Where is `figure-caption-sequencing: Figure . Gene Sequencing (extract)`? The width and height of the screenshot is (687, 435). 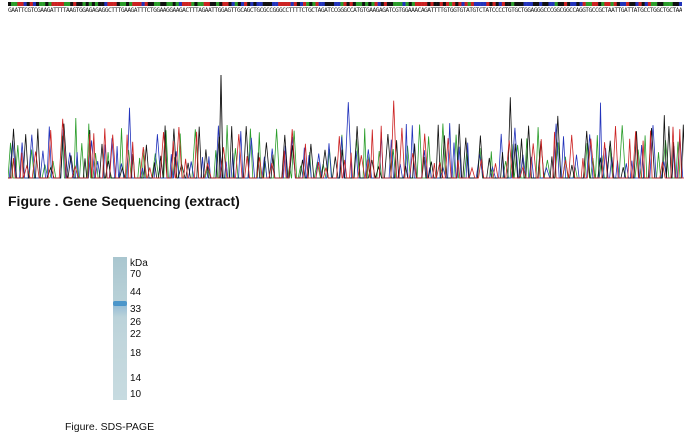 figure-caption-sequencing: Figure . Gene Sequencing (extract) is located at coordinates (124, 201).